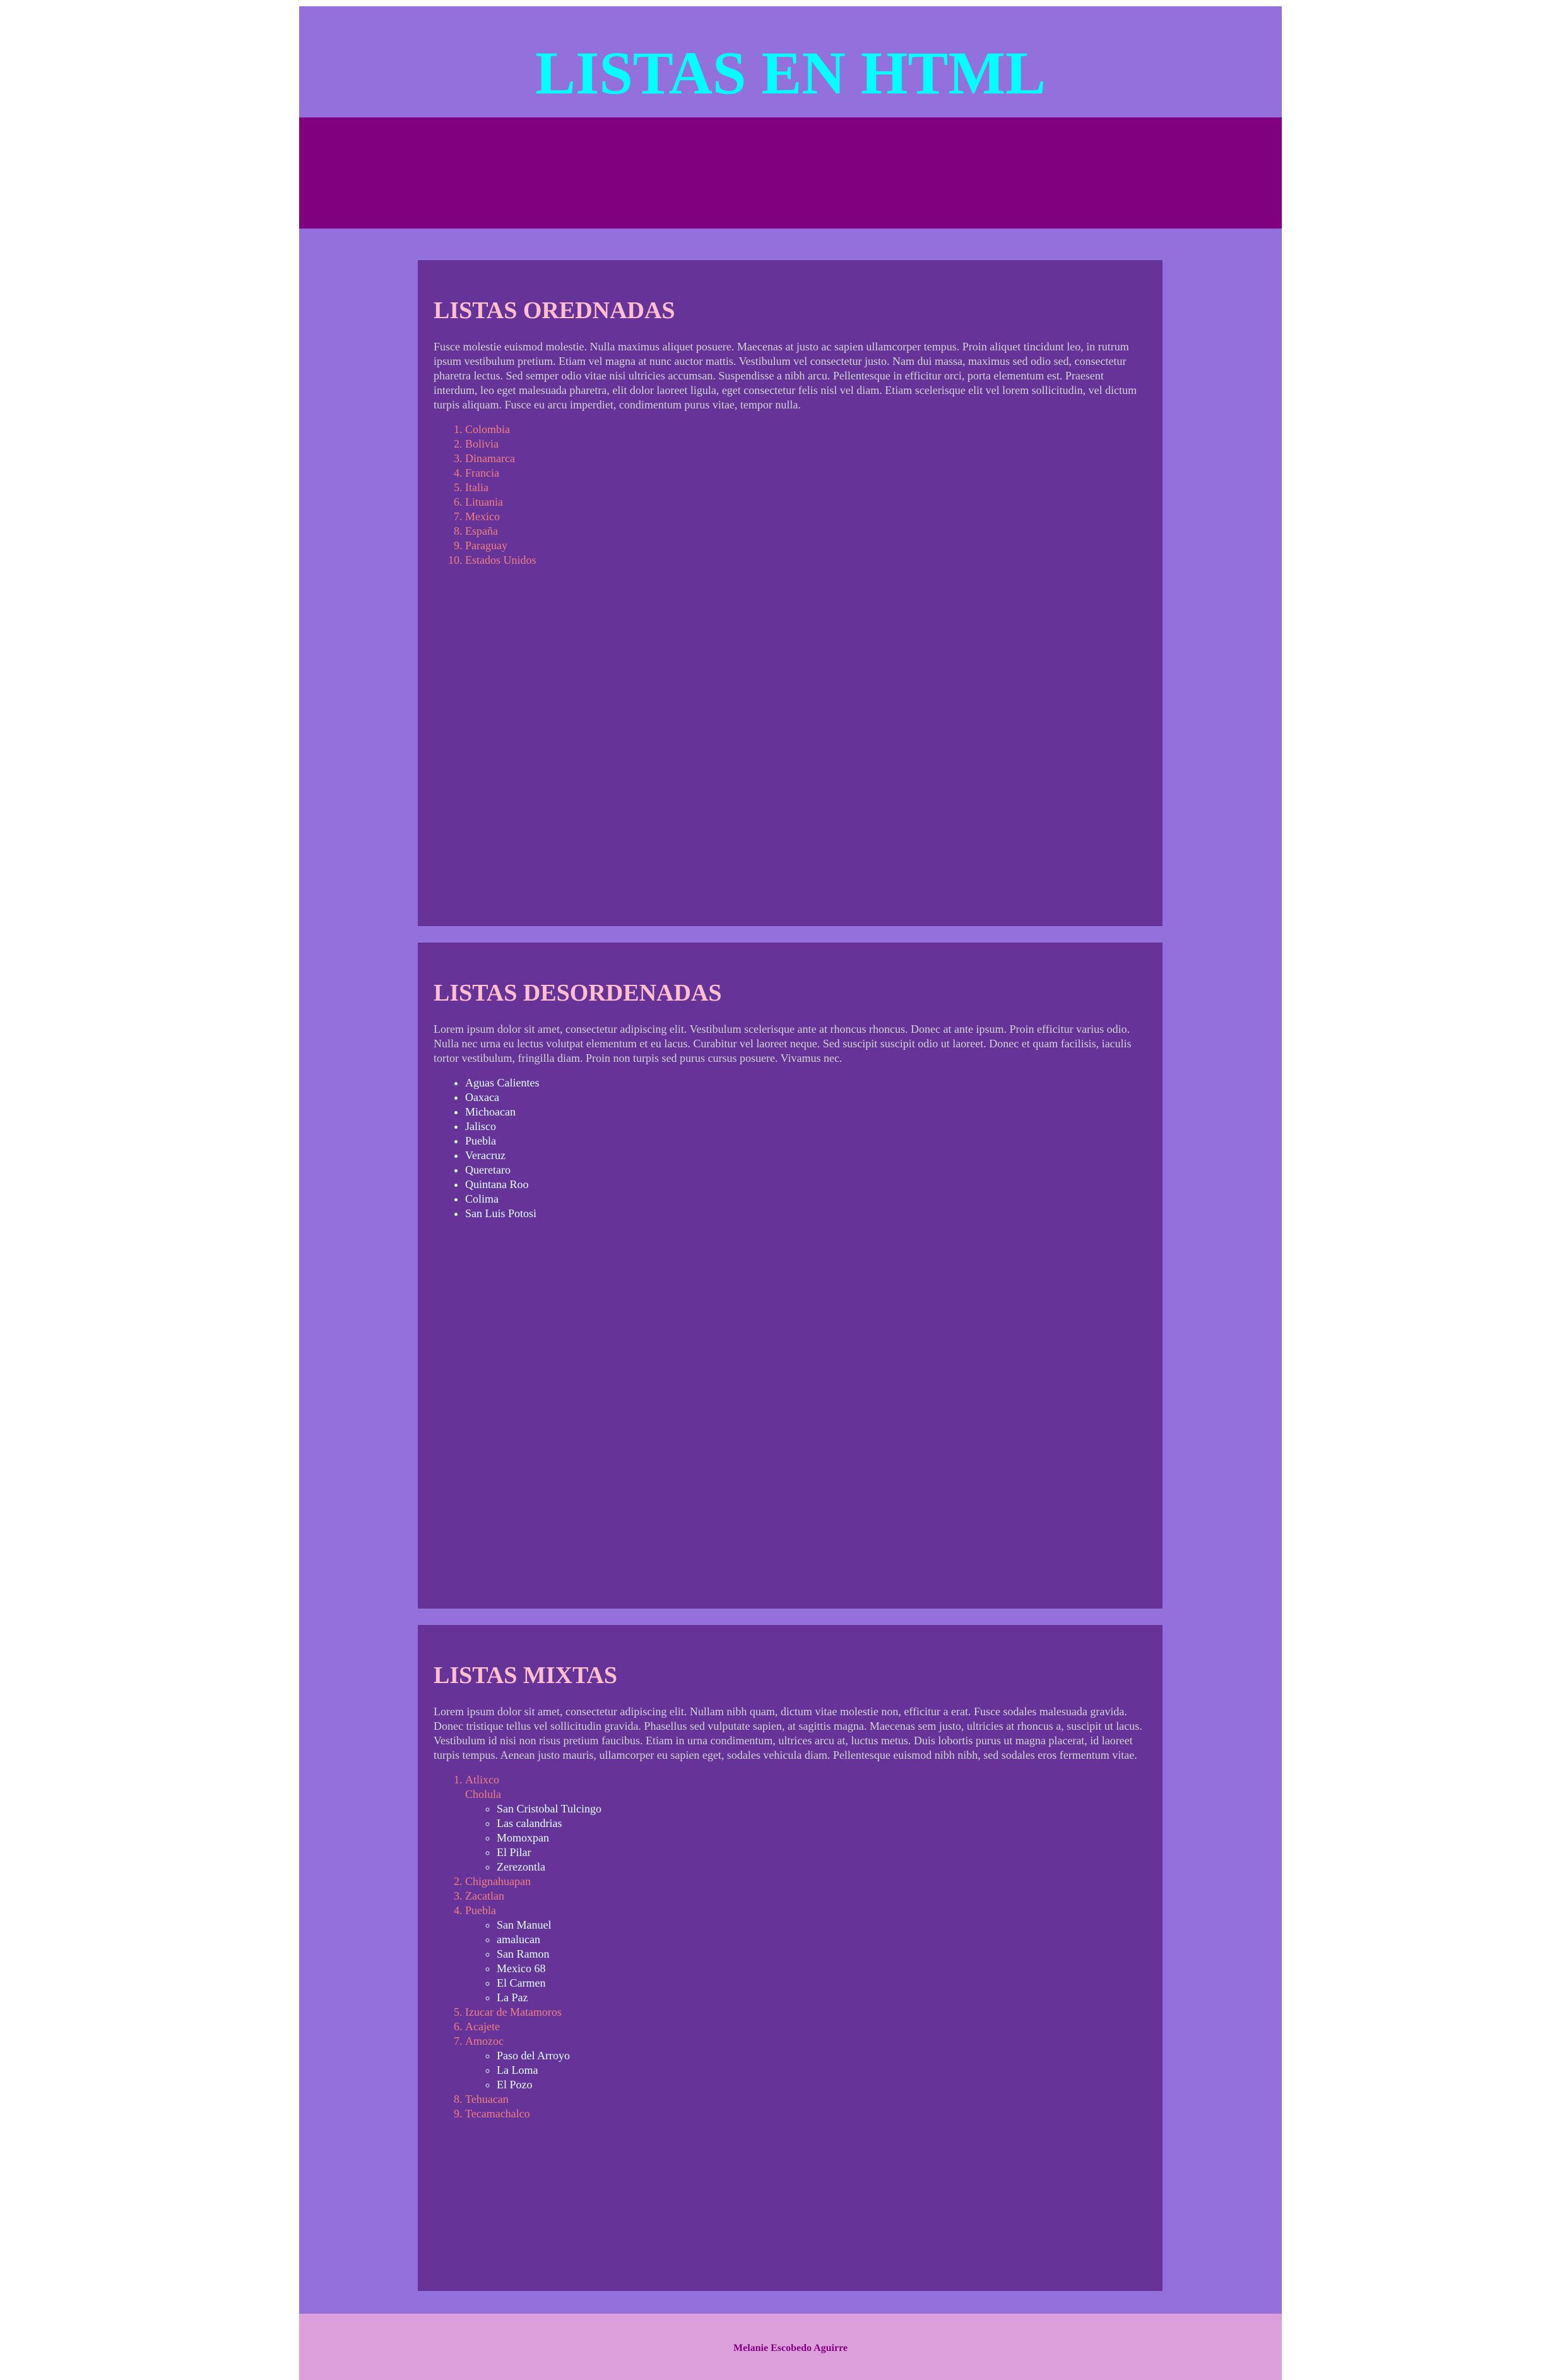 This screenshot has width=1562, height=2380. Describe the element at coordinates (806, 2099) in the screenshot. I see `list-item: Tehuacan` at that location.